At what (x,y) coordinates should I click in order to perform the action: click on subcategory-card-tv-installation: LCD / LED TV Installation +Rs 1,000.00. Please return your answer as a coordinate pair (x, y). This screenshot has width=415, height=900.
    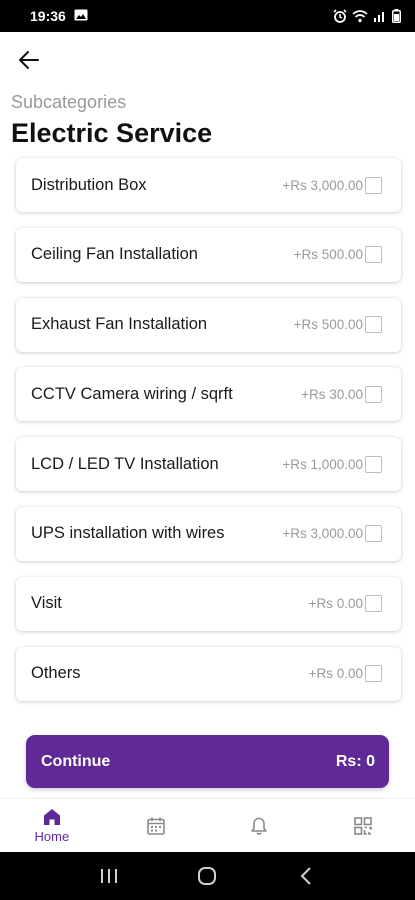
    Looking at the image, I should click on (208, 464).